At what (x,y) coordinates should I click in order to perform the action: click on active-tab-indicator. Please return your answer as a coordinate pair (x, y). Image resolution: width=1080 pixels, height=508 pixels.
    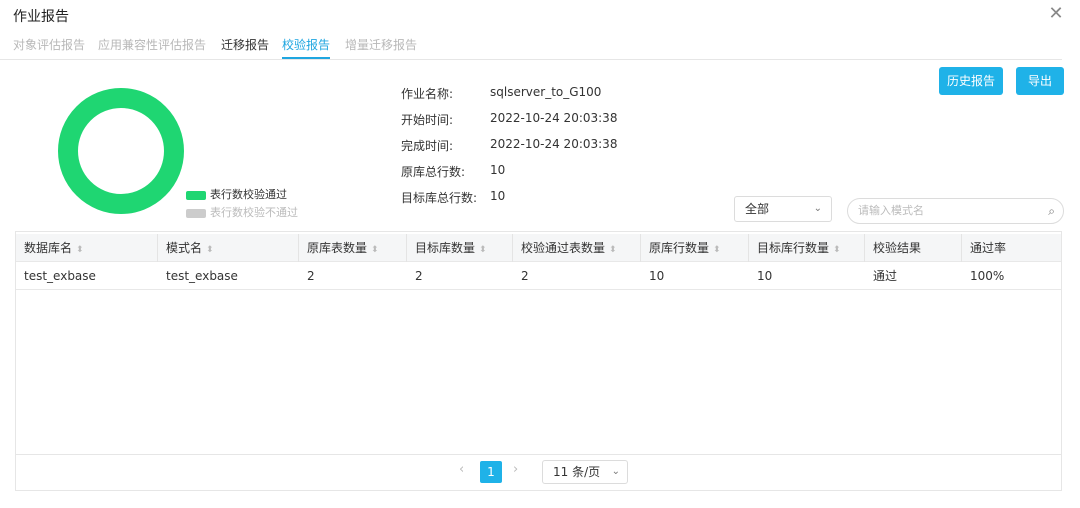
    Looking at the image, I should click on (306, 58).